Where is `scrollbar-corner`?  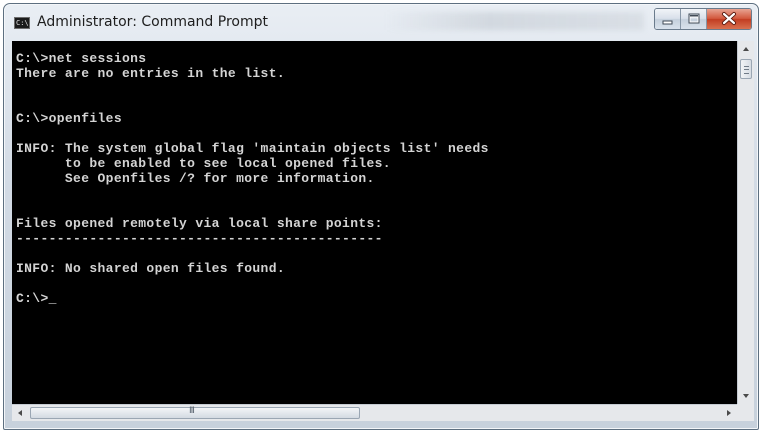
scrollbar-corner is located at coordinates (745, 412).